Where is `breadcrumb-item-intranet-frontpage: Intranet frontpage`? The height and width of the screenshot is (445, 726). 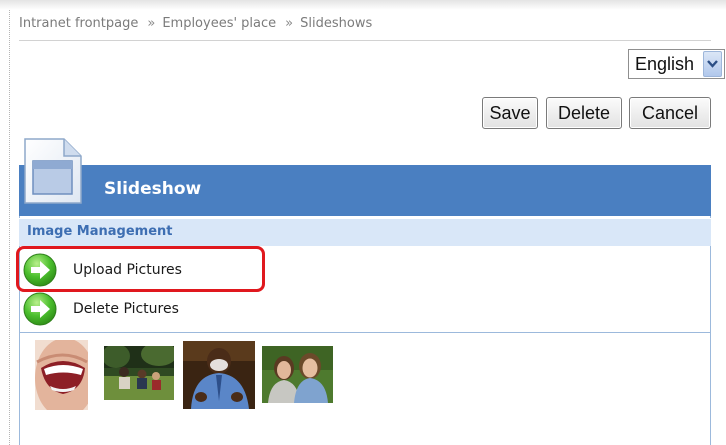 breadcrumb-item-intranet-frontpage: Intranet frontpage is located at coordinates (78, 23).